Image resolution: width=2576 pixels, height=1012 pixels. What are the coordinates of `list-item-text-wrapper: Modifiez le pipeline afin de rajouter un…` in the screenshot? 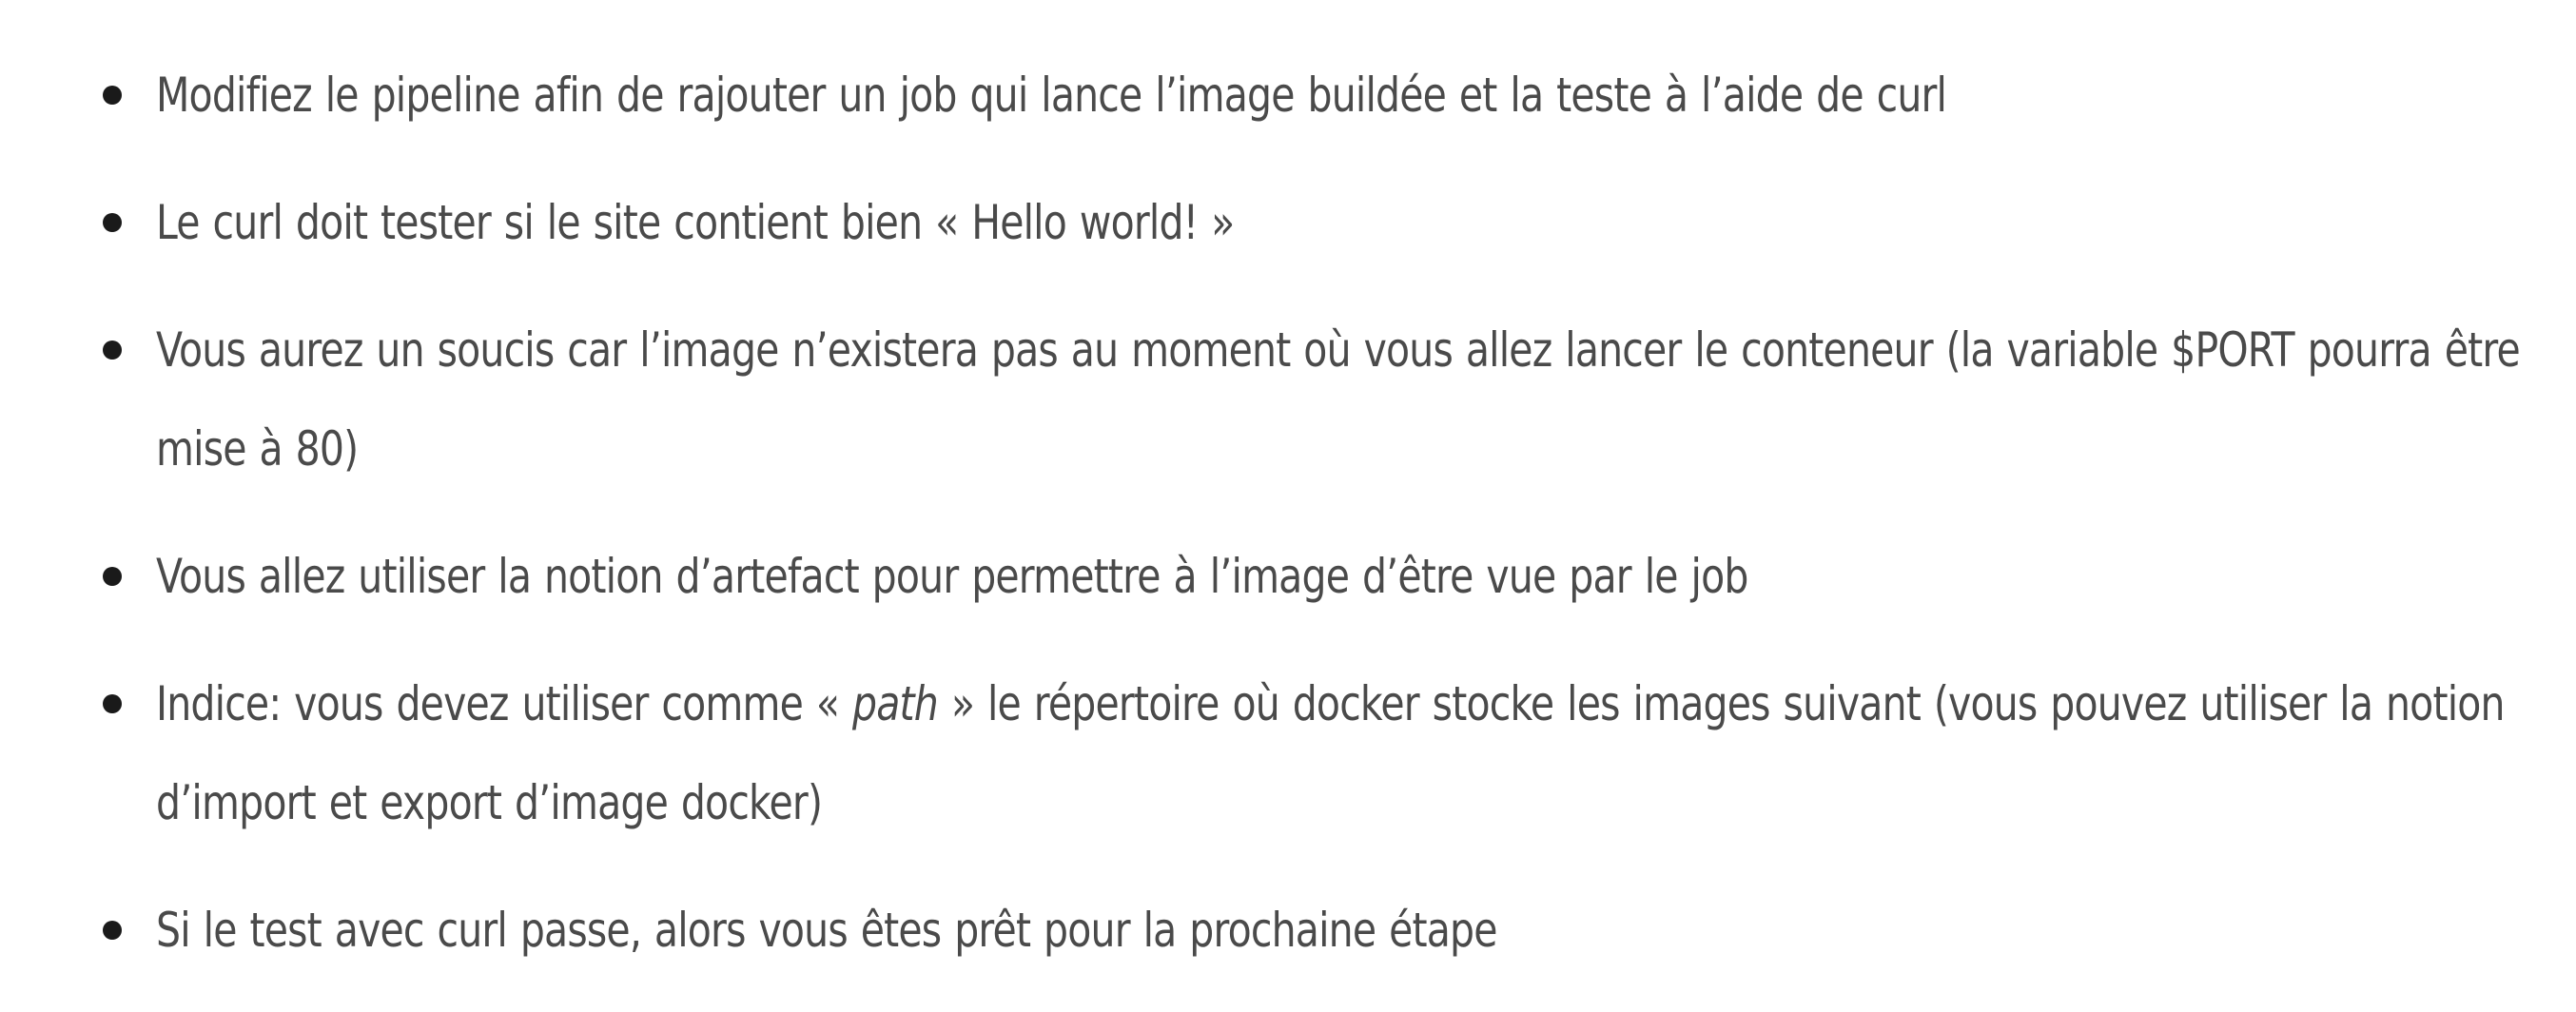 It's located at (1347, 95).